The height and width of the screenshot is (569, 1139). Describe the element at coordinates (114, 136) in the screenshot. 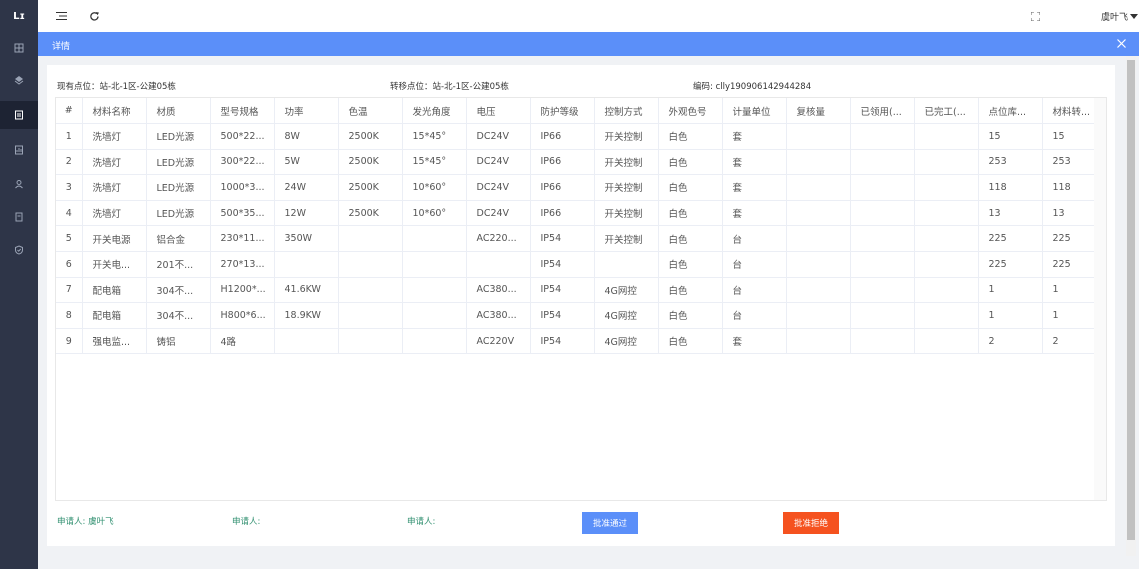

I see `table-cell: 洗墙灯` at that location.